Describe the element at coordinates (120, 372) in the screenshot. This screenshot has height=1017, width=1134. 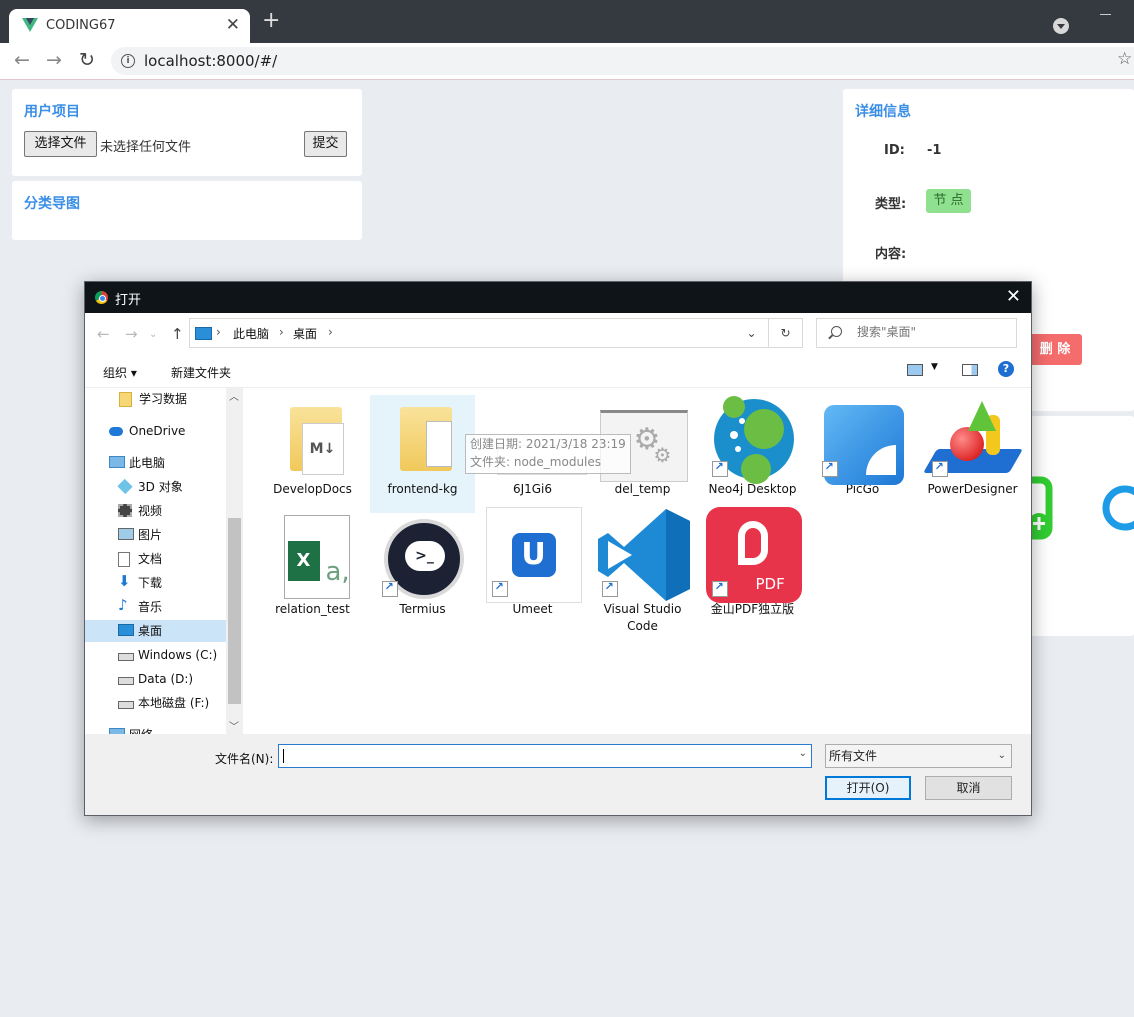
I see `organize-menu: 组织 ▾` at that location.